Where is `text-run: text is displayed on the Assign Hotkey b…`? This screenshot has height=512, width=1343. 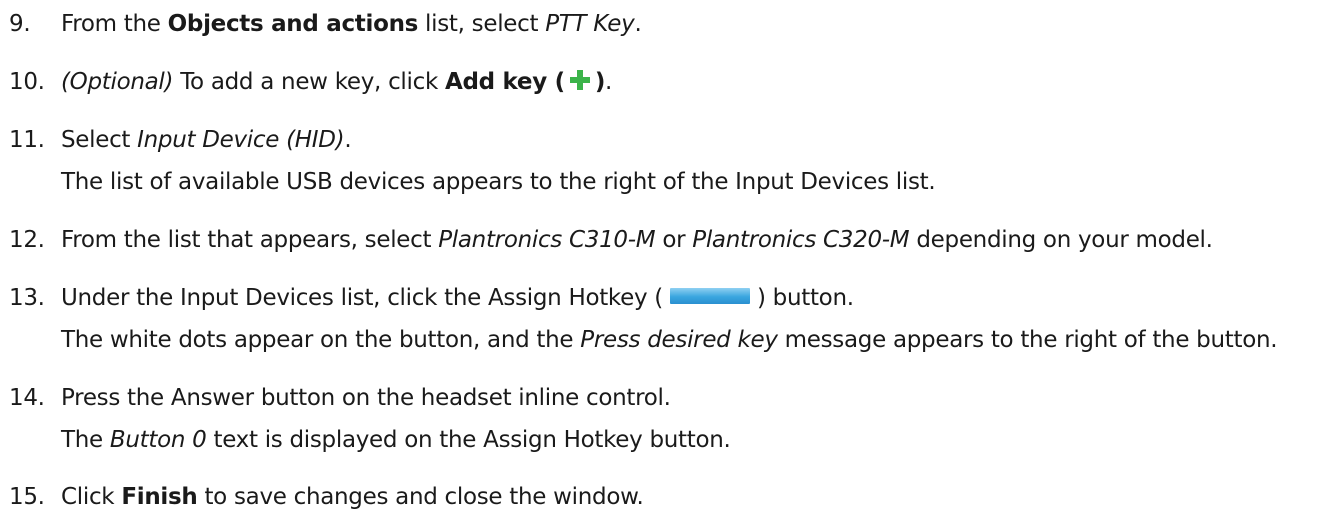 text-run: text is displayed on the Assign Hotkey b… is located at coordinates (468, 440).